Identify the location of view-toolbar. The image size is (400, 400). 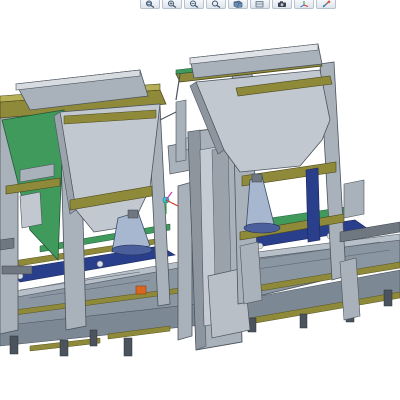
(249, 5).